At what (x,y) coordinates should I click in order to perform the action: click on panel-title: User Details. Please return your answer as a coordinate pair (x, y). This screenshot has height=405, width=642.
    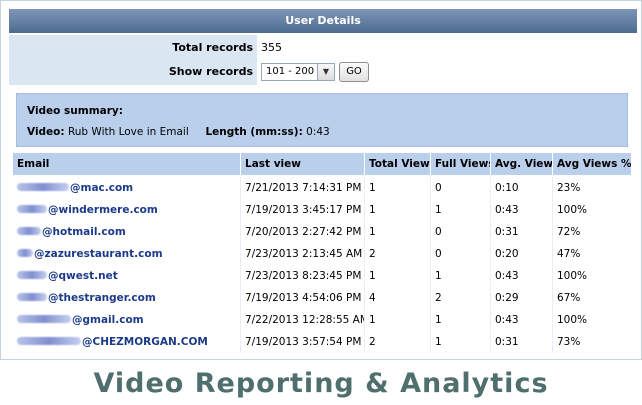
    Looking at the image, I should click on (323, 21).